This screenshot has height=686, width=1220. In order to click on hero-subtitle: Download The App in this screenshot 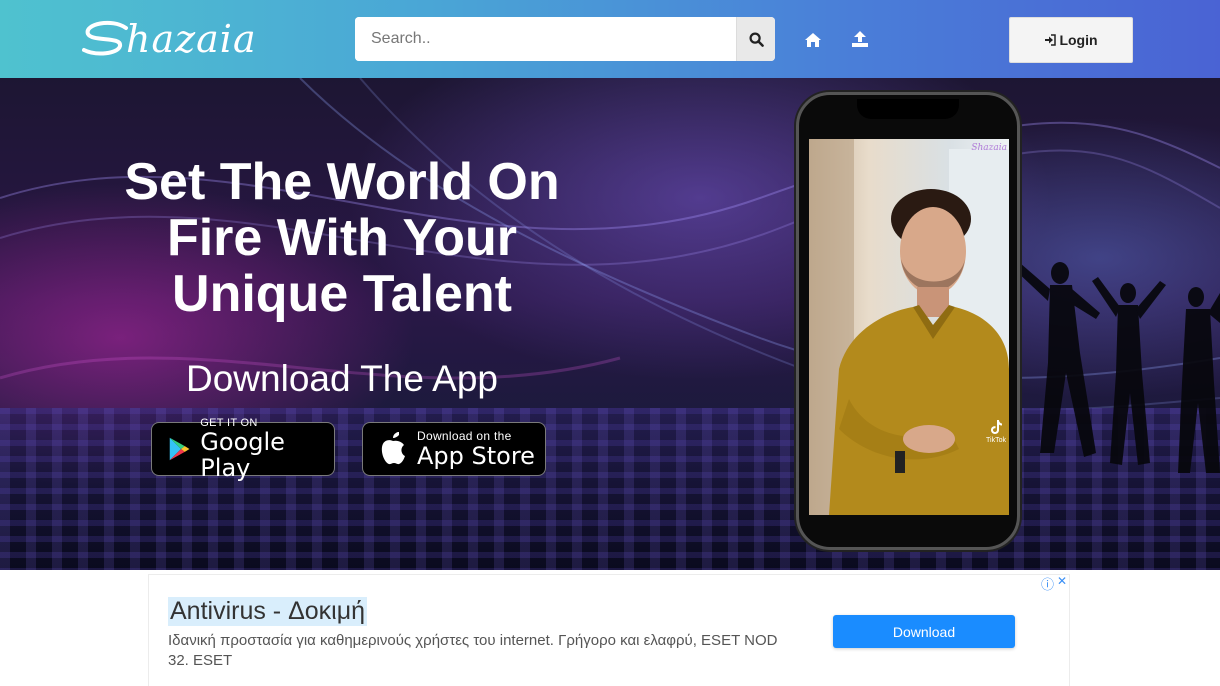, I will do `click(342, 378)`.